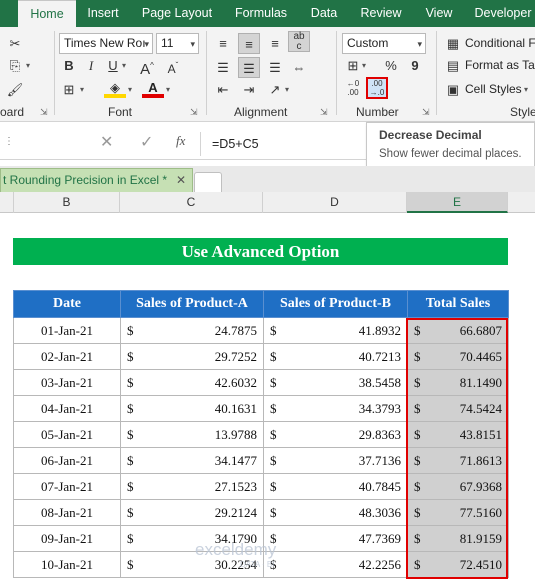 This screenshot has height=588, width=535. I want to click on cell-date: 05-Jan-21, so click(67, 434).